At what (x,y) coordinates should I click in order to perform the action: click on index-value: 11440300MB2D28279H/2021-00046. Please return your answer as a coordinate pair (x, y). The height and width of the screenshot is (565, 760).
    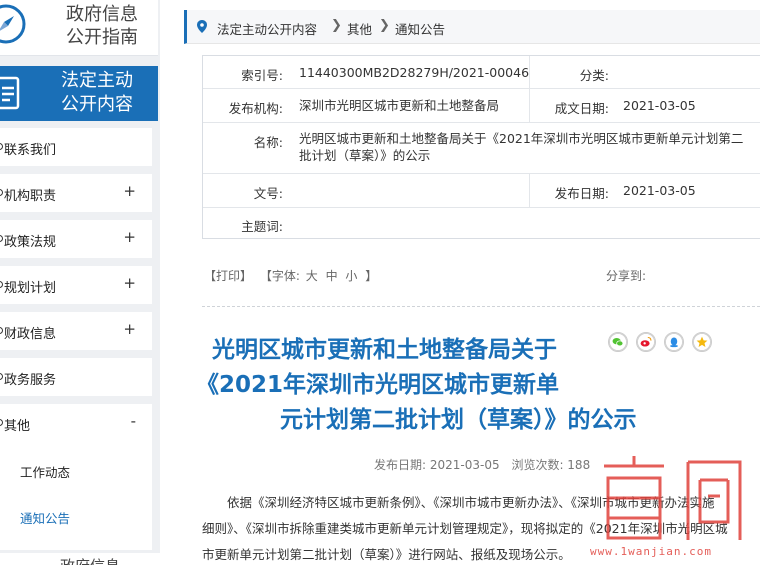
    Looking at the image, I should click on (414, 72).